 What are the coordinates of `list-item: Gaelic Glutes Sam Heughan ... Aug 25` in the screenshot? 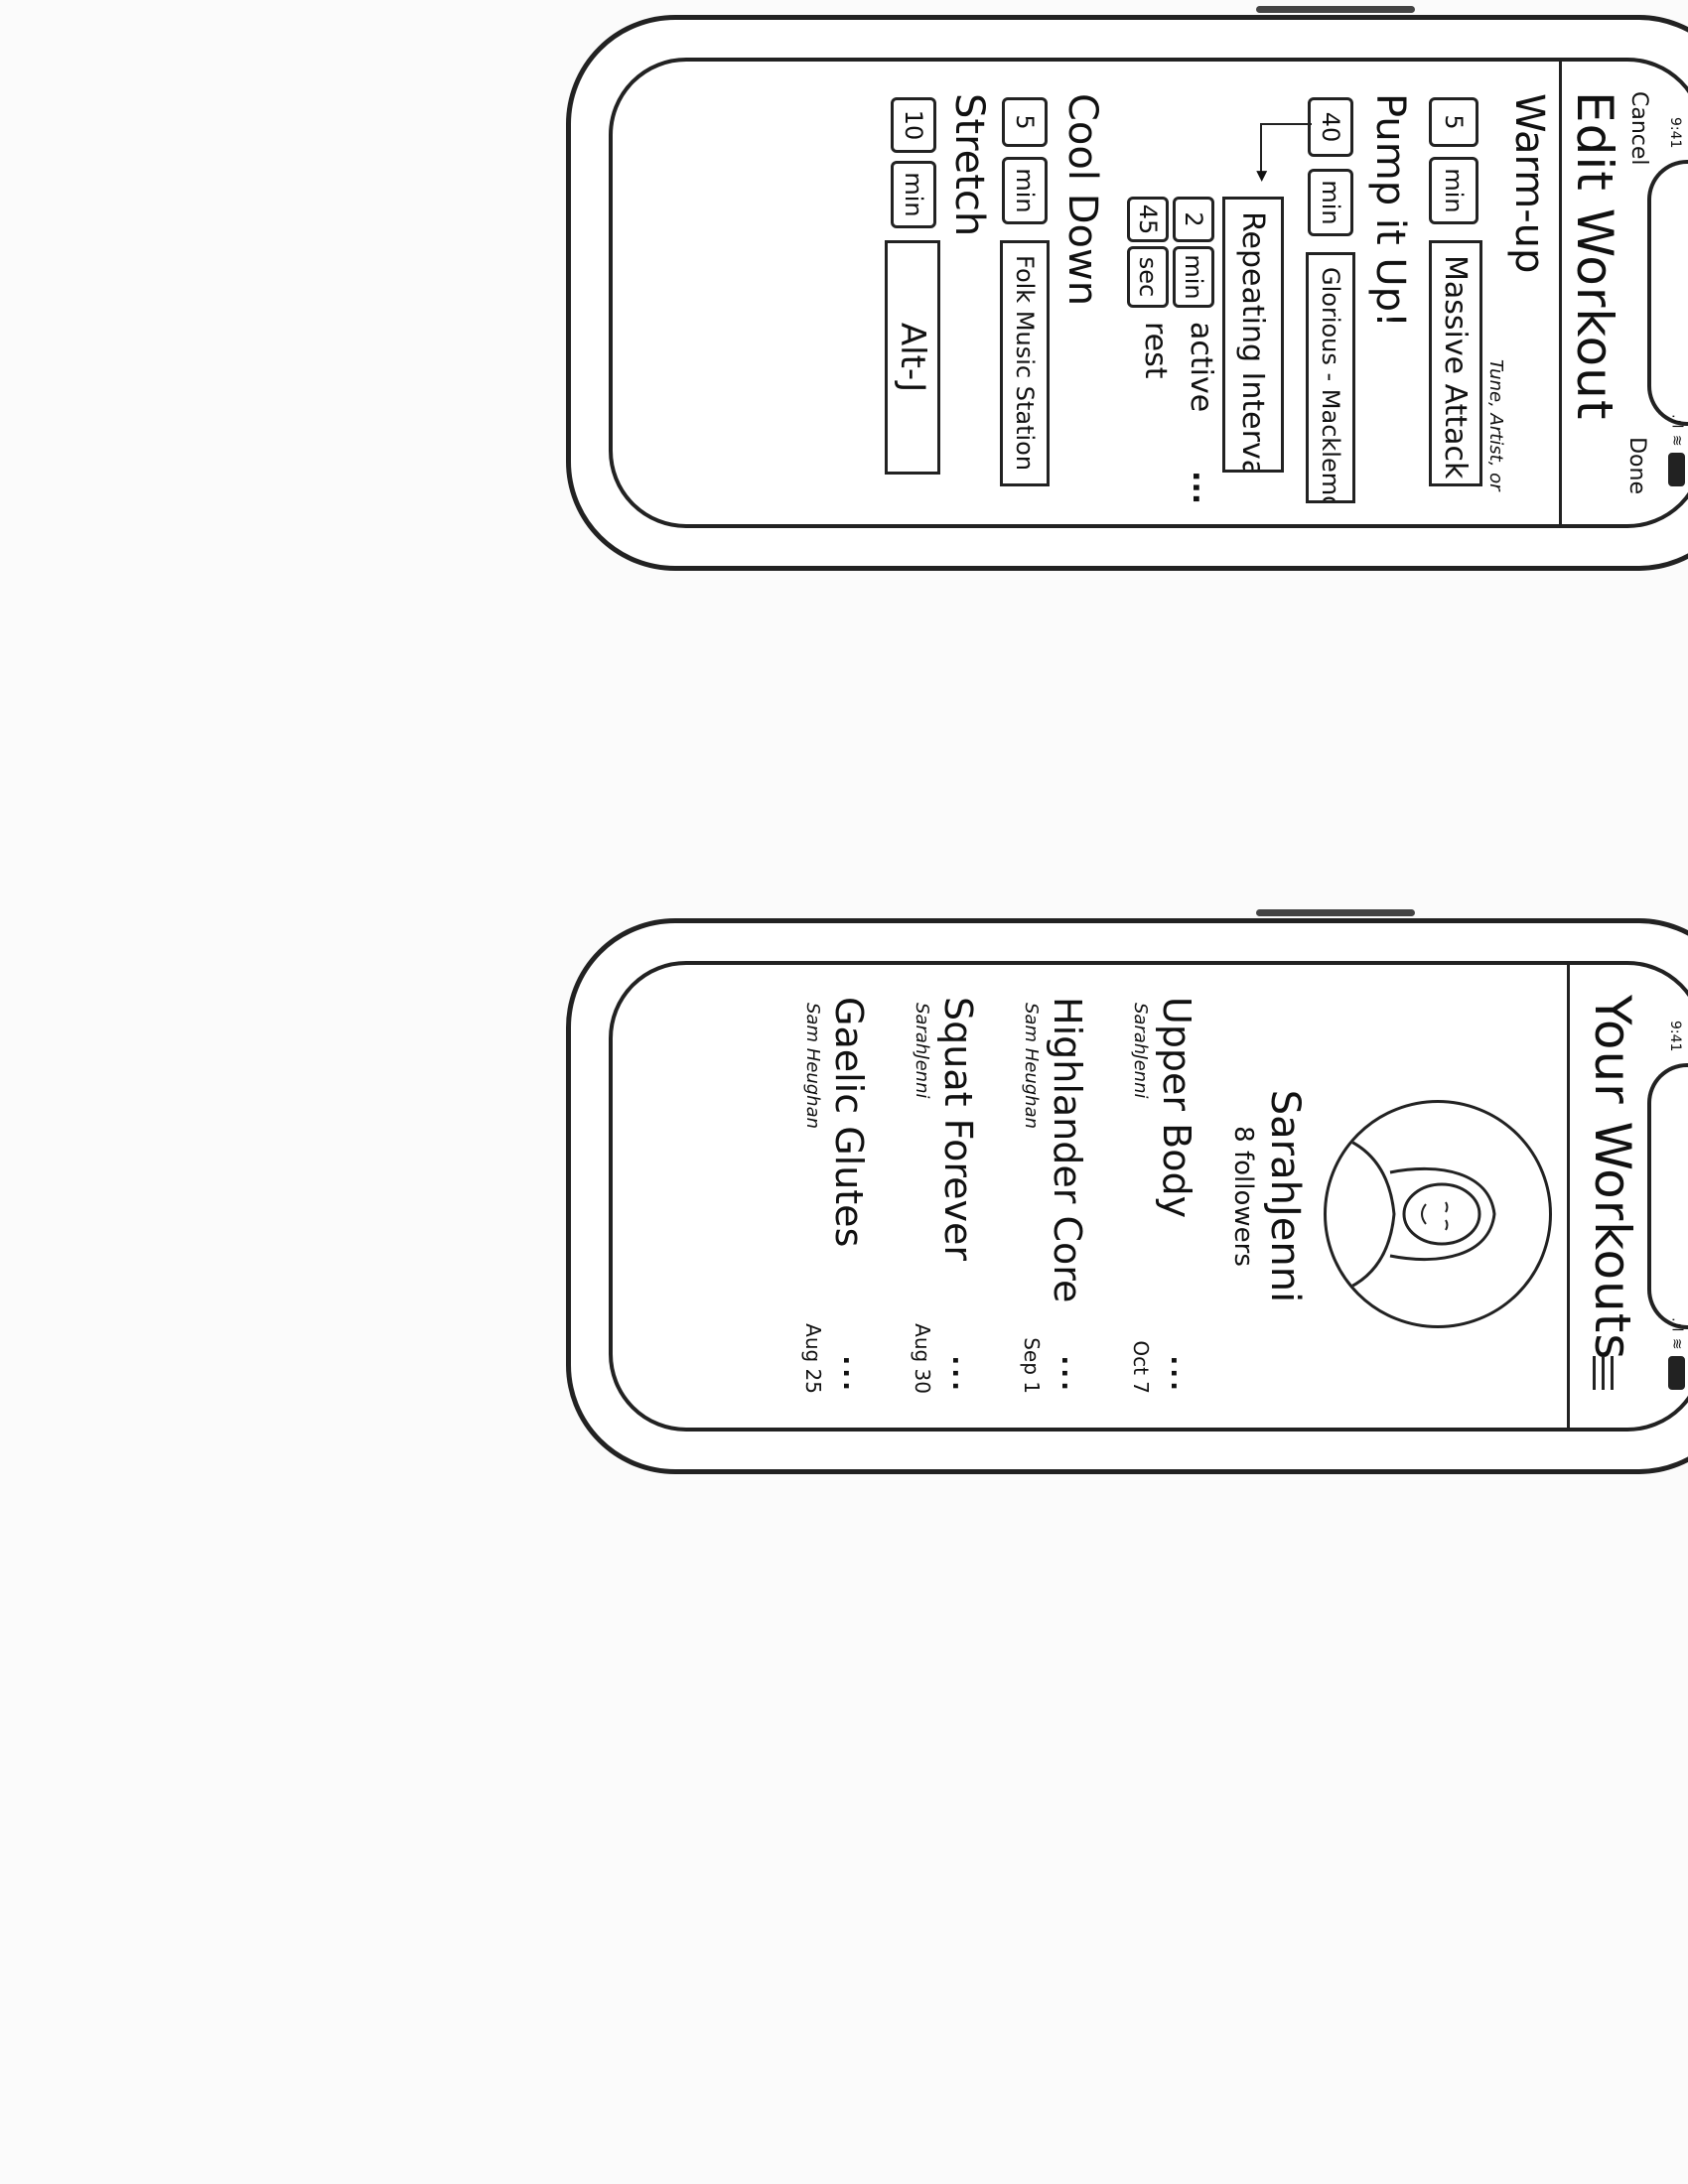 It's located at (816, 1197).